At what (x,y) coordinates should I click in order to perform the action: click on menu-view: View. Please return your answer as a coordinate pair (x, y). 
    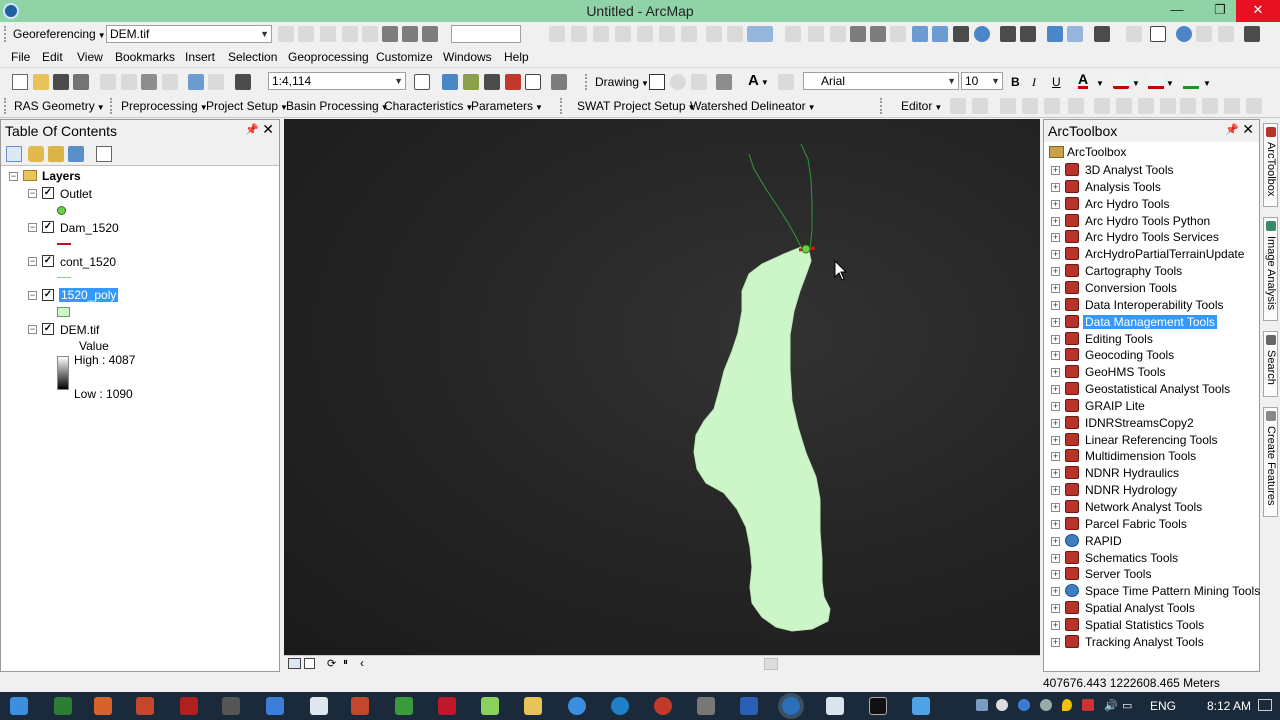
    Looking at the image, I should click on (90, 57).